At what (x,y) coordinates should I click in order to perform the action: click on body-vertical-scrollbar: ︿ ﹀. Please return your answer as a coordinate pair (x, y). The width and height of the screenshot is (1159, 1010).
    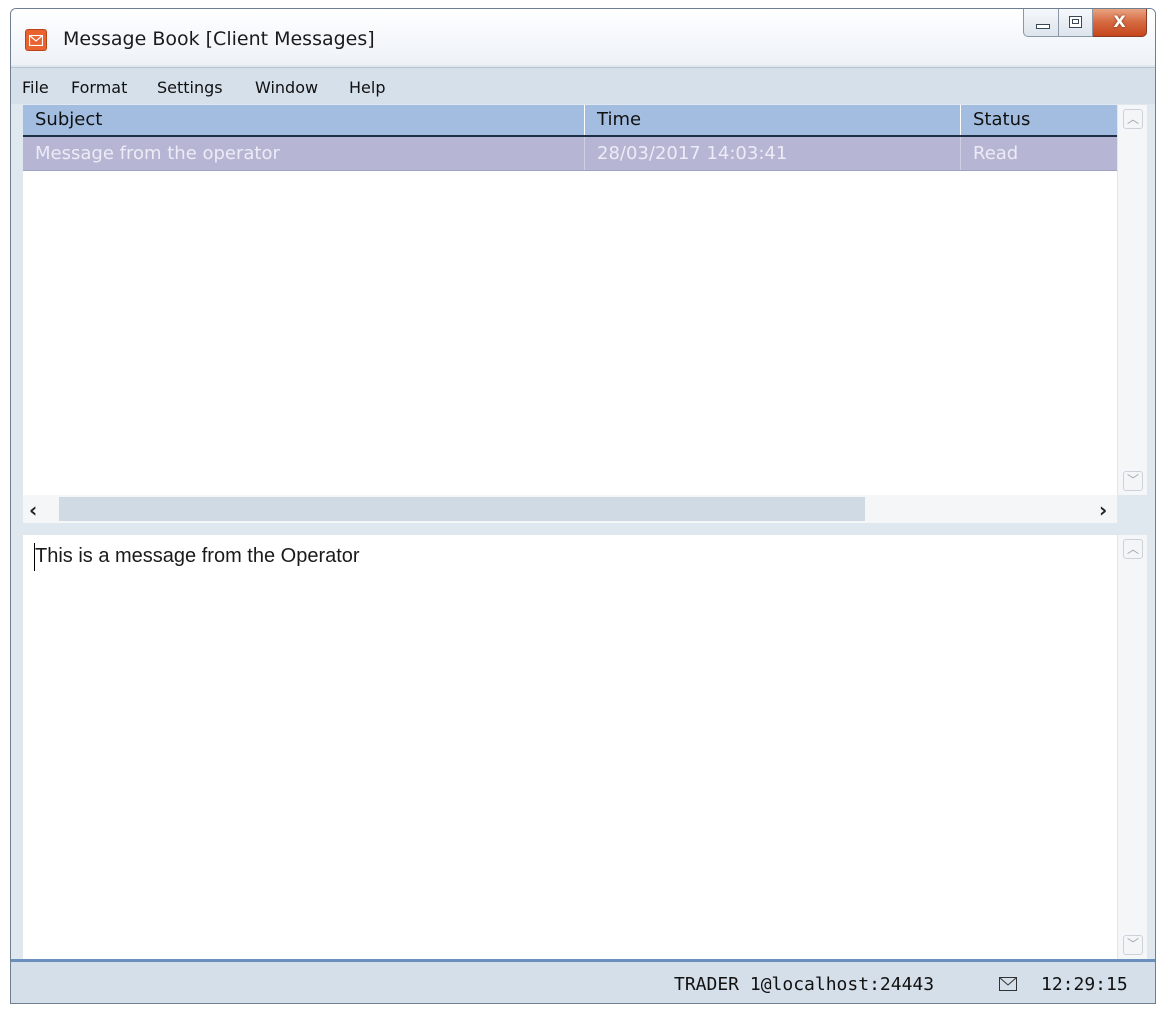
    Looking at the image, I should click on (1132, 747).